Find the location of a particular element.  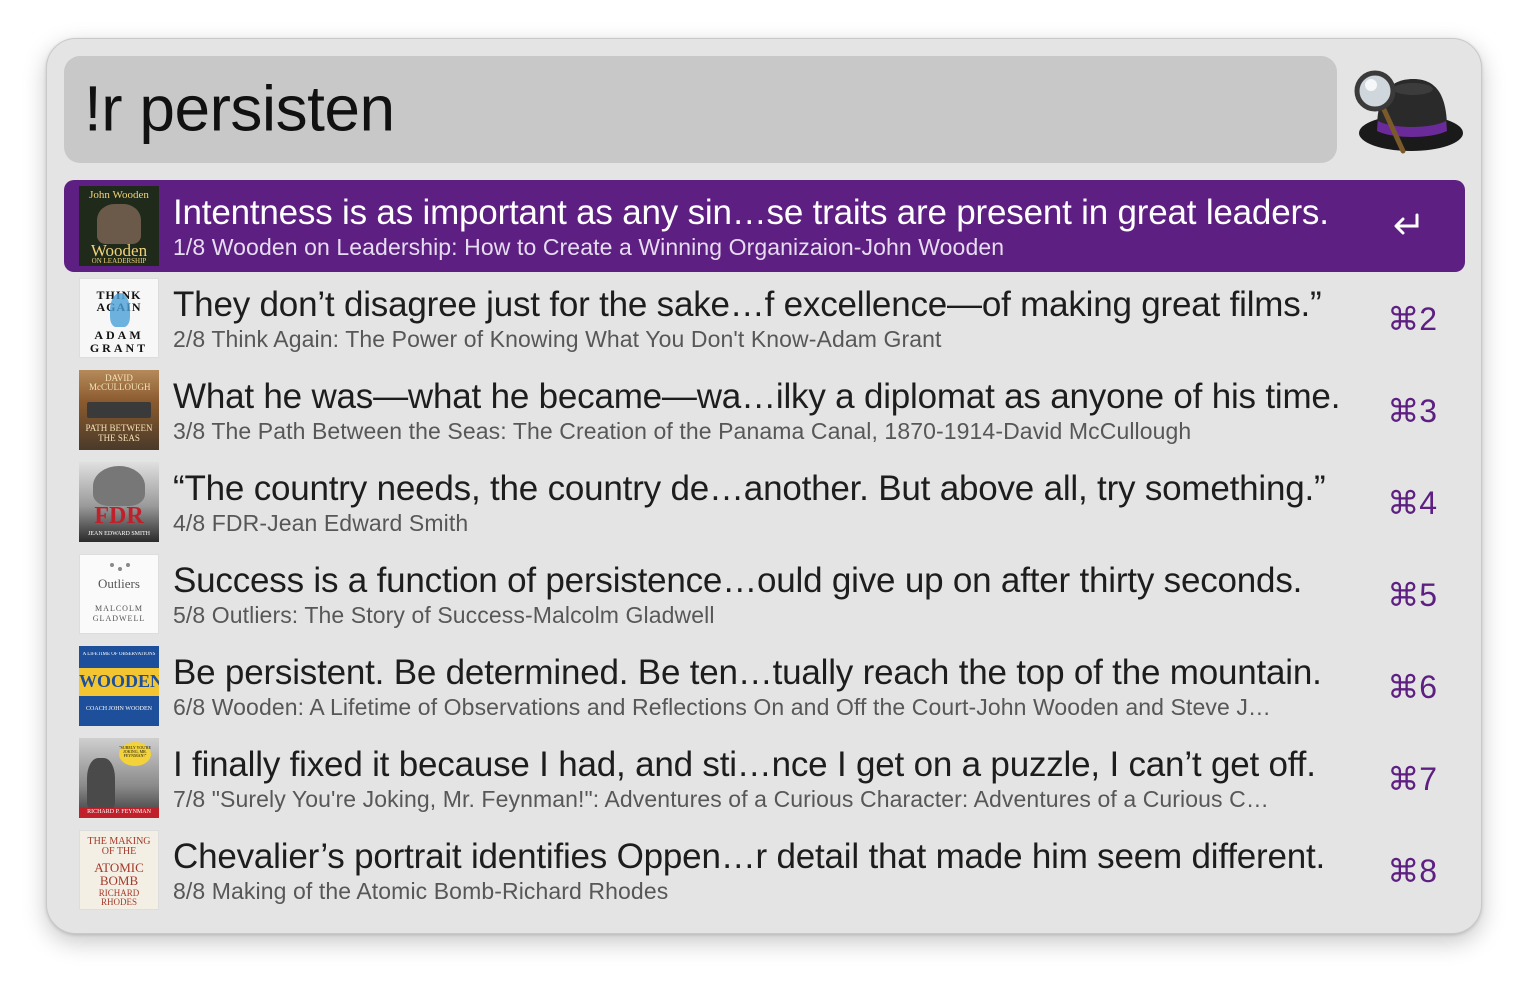

cover-text: John Wooden is located at coordinates (119, 195).